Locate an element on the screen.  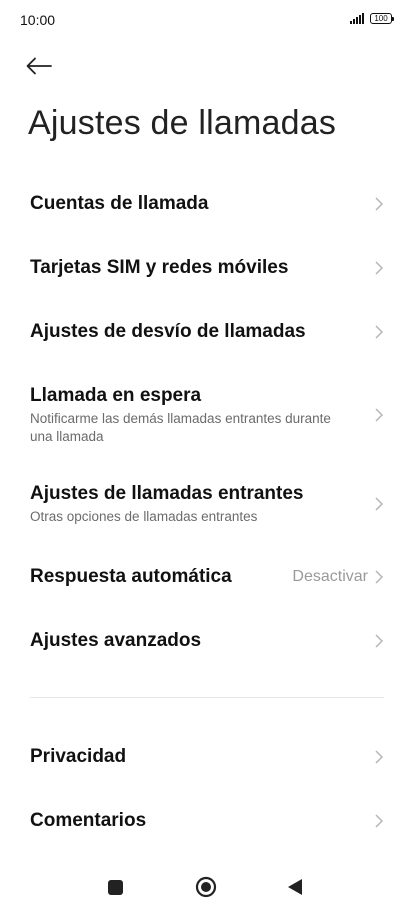
settings-item-comentarios: Comentarios is located at coordinates (207, 821).